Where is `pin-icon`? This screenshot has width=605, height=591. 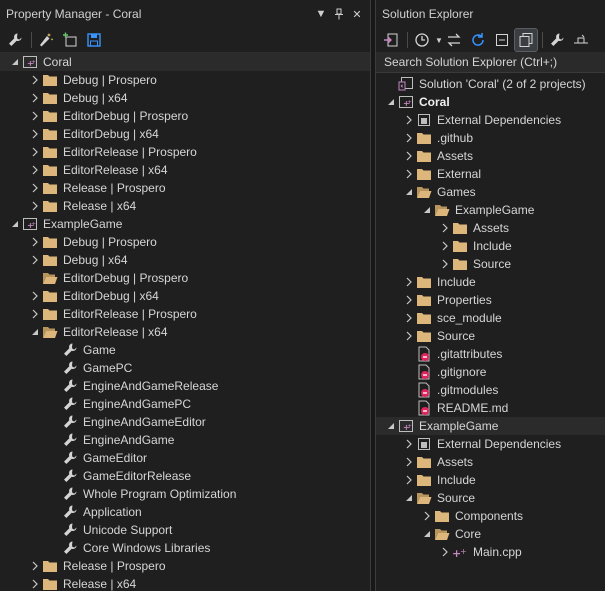 pin-icon is located at coordinates (339, 14).